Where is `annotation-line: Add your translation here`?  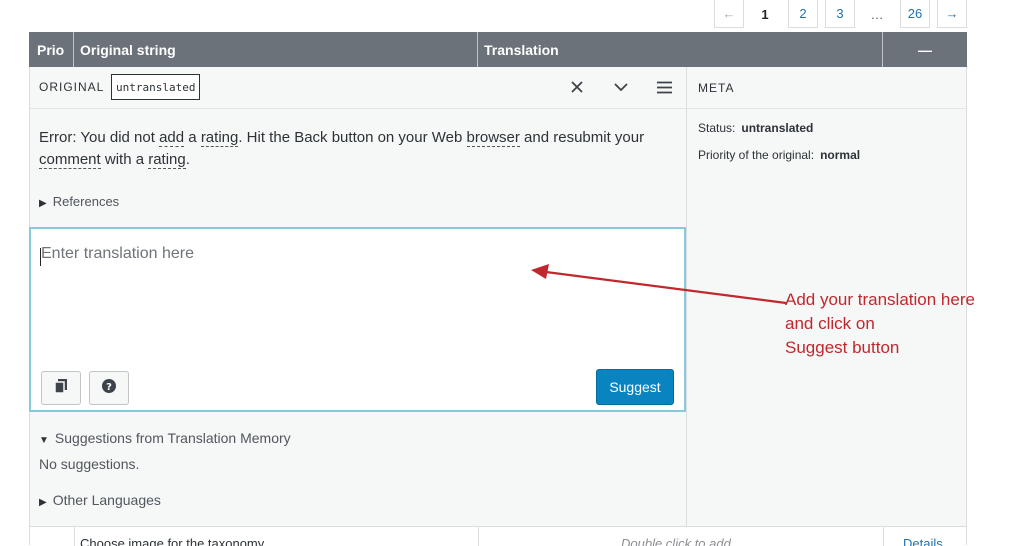 annotation-line: Add your translation here is located at coordinates (880, 299).